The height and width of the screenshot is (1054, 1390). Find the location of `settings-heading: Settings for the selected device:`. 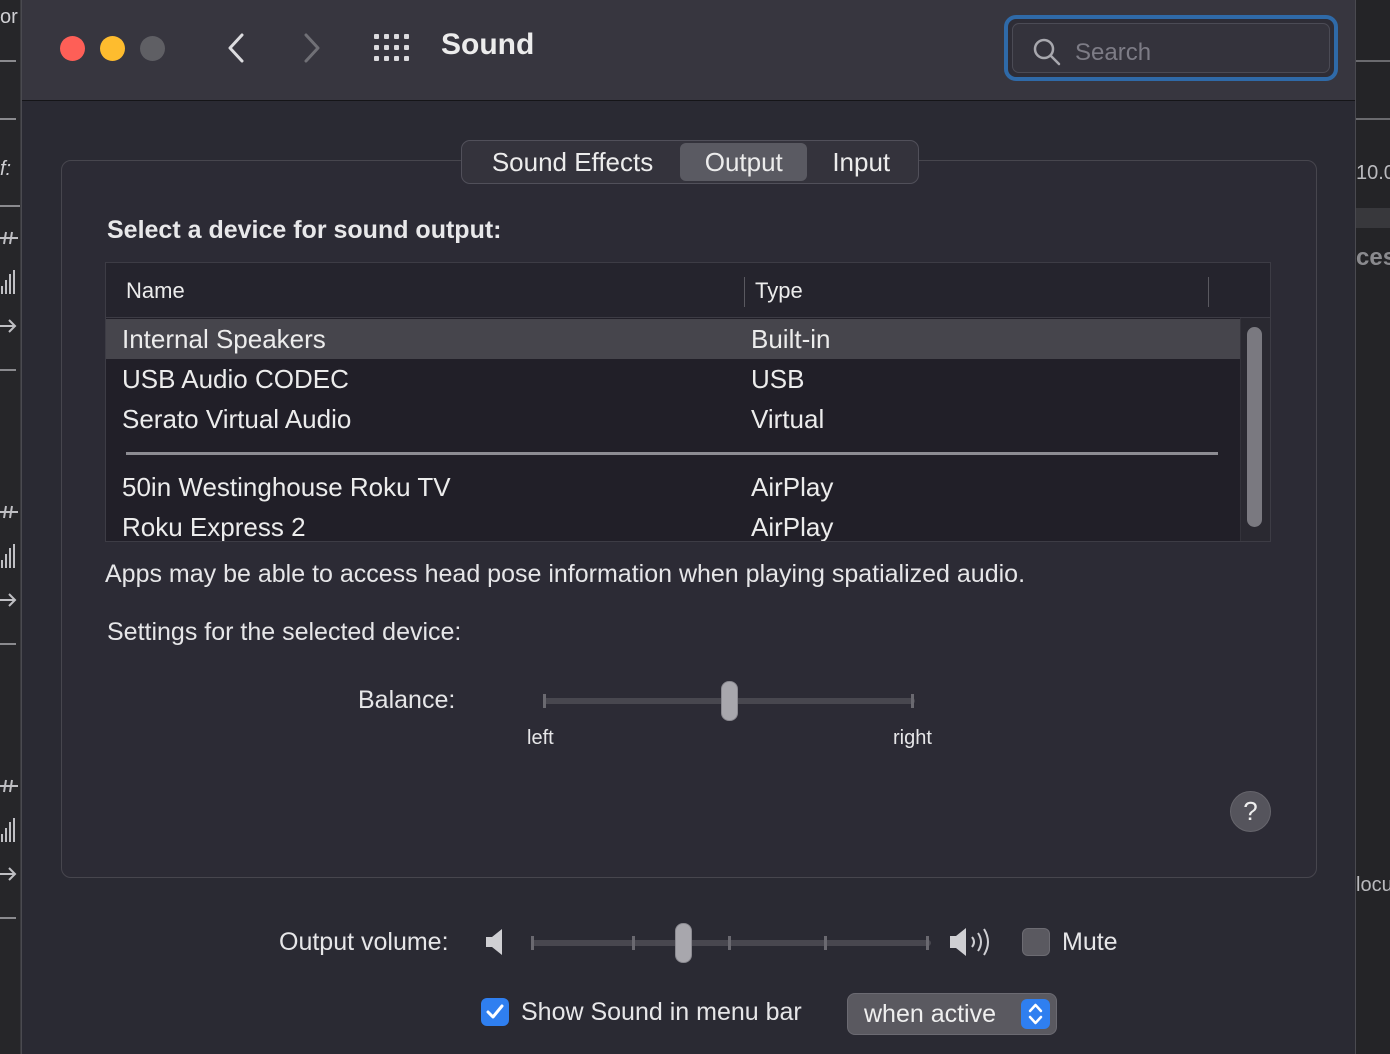

settings-heading: Settings for the selected device: is located at coordinates (284, 632).